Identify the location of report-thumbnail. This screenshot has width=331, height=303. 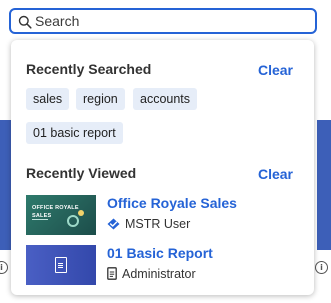
(61, 265).